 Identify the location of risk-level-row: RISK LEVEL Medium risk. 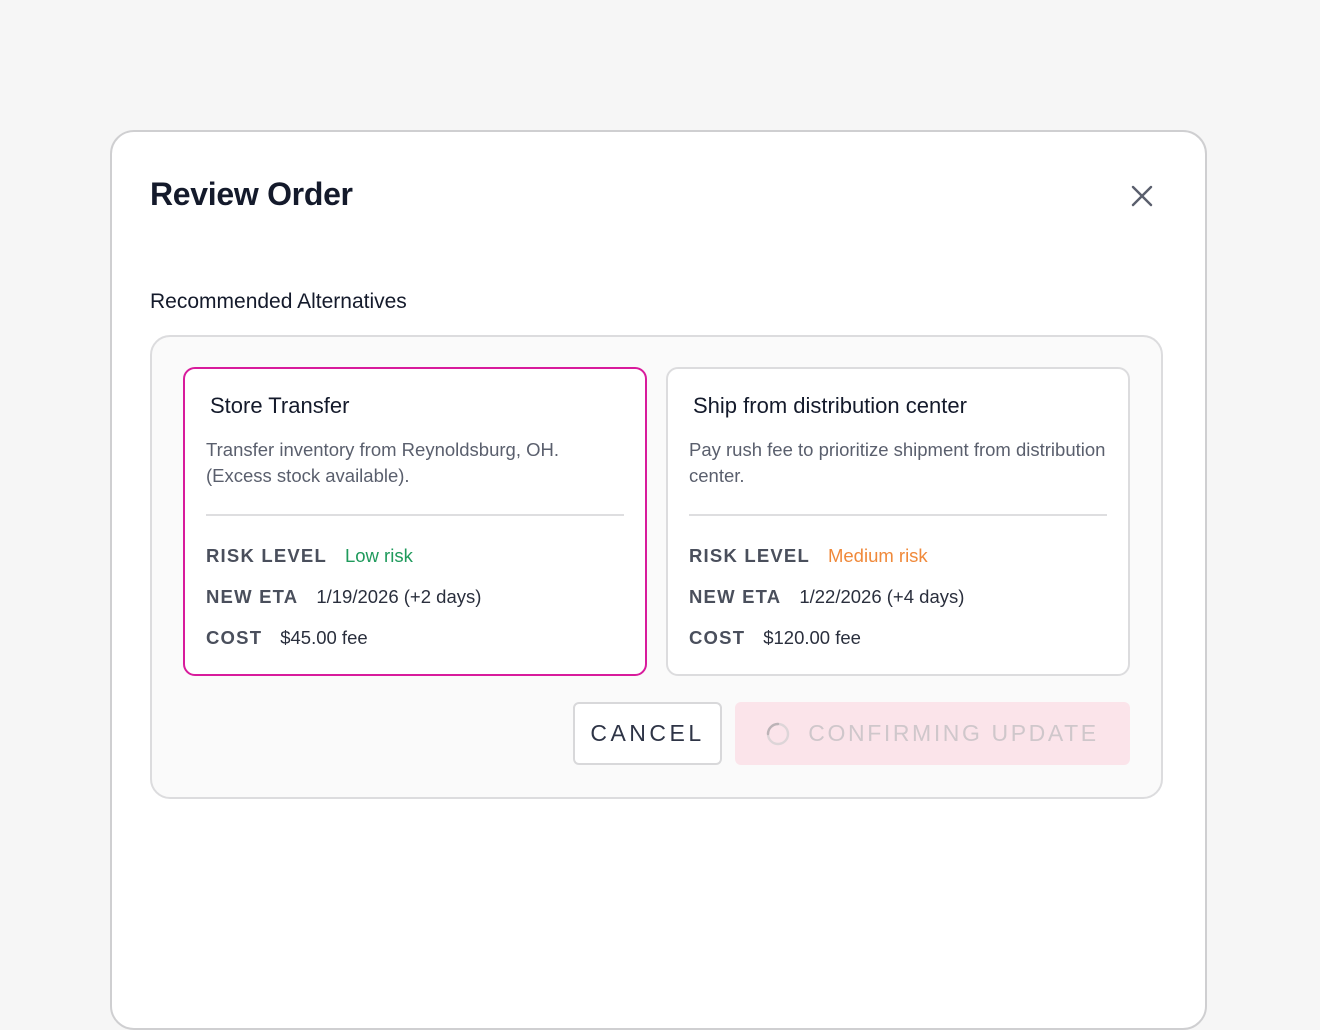
(808, 556).